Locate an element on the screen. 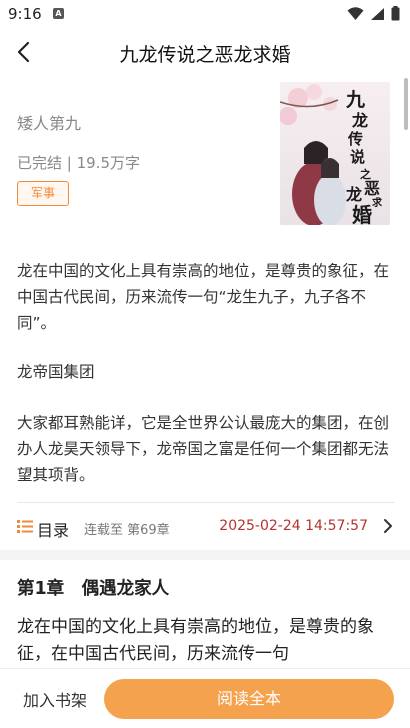 The image size is (410, 728). description-paragraph-2: 龙帝国集团 is located at coordinates (56, 372).